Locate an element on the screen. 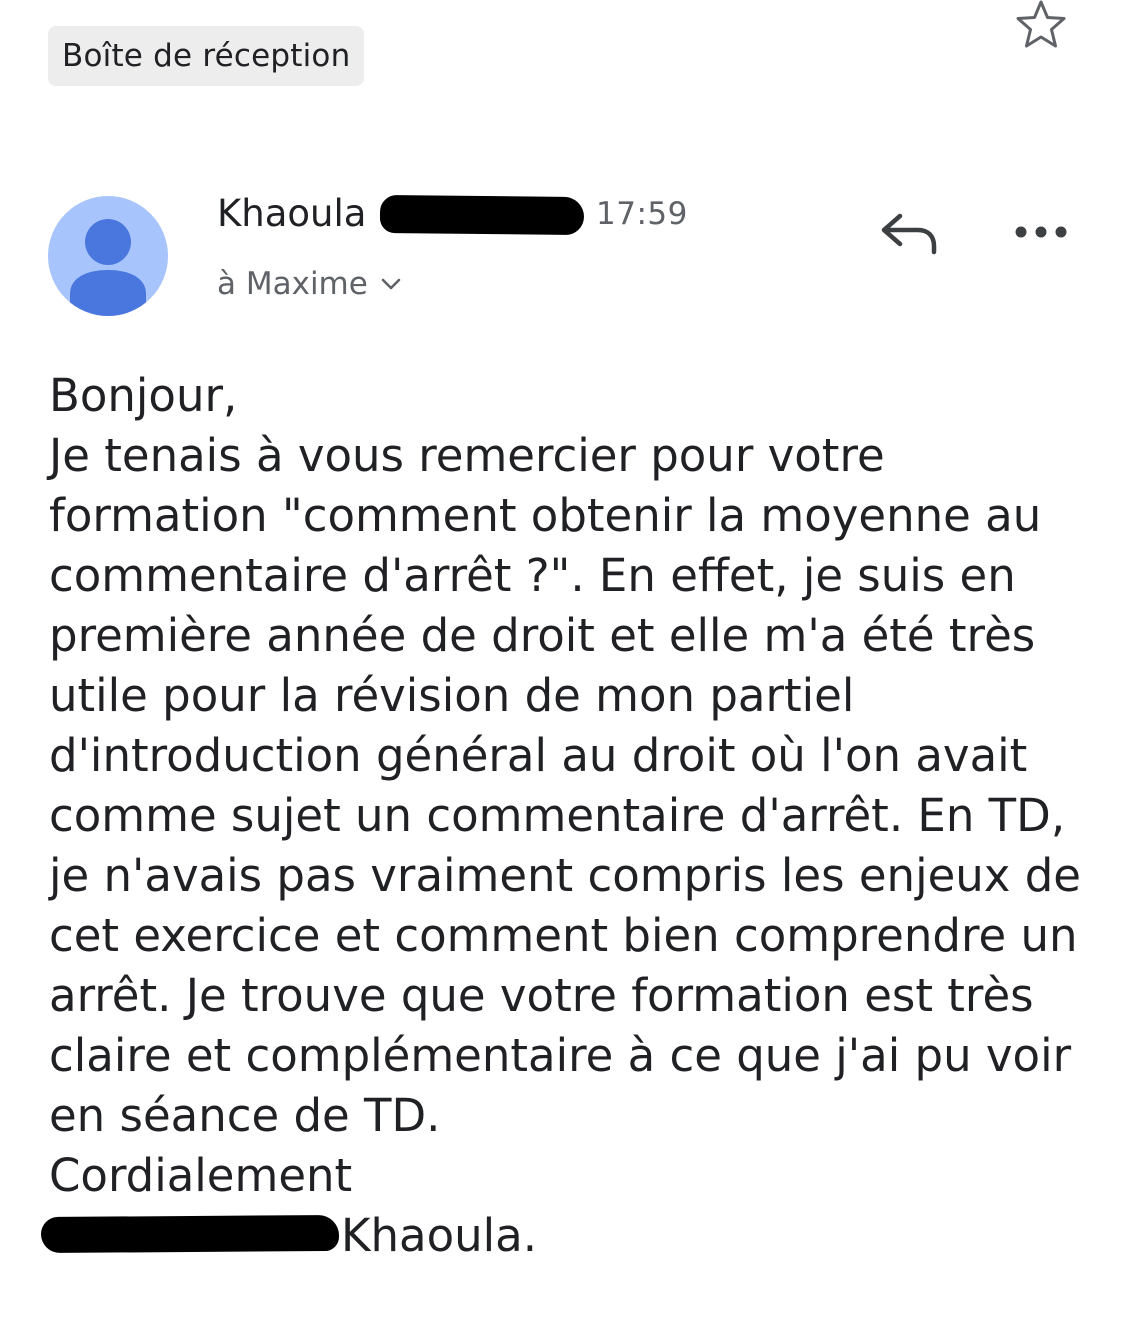 This screenshot has height=1323, width=1125. sender-avatar is located at coordinates (108, 256).